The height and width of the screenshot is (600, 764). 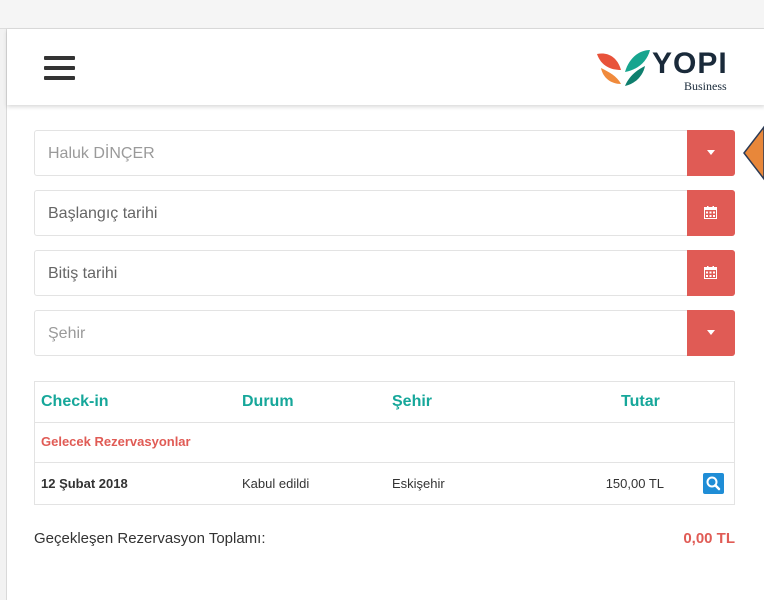 I want to click on end-date-placeholder: Bitiş tarihi, so click(x=83, y=273).